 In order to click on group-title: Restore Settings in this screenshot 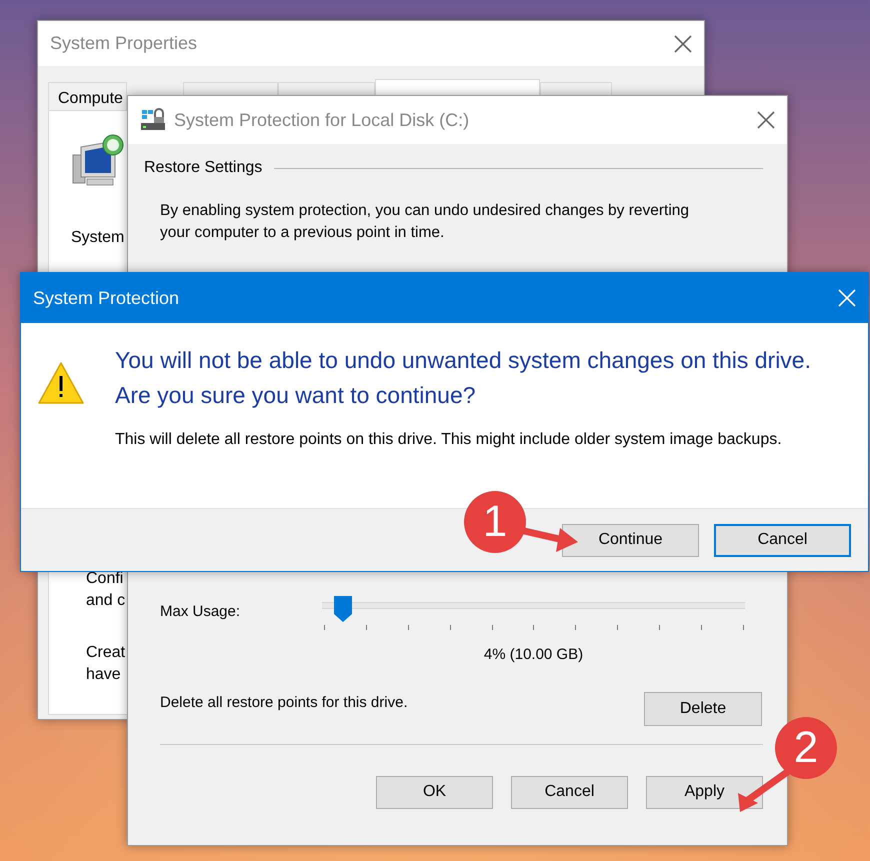, I will do `click(203, 168)`.